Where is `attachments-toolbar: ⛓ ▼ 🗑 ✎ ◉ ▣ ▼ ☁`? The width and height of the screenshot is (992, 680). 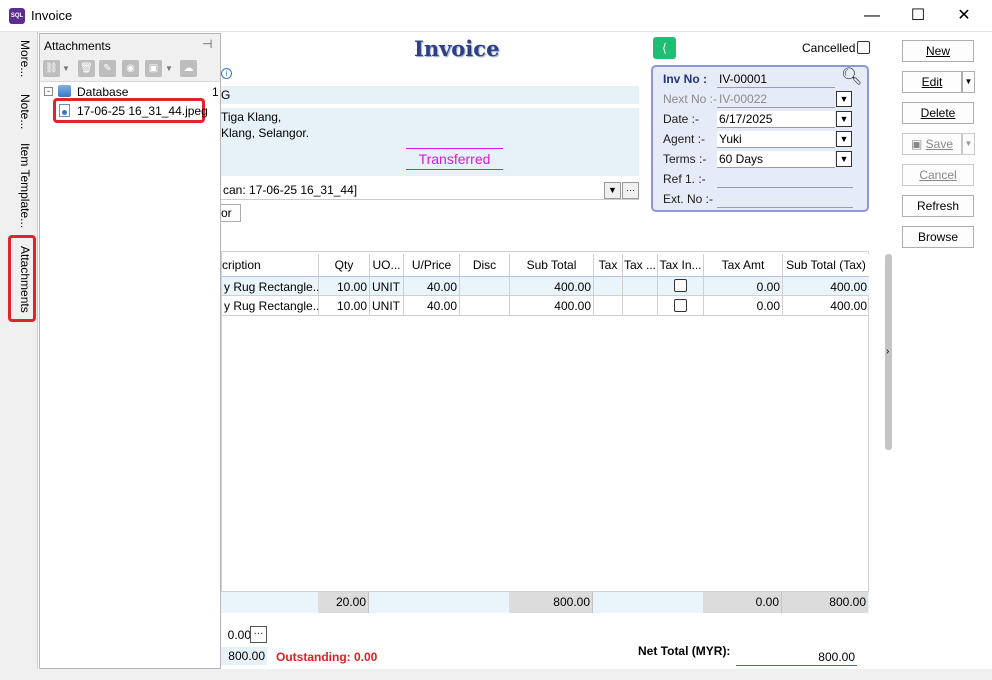
attachments-toolbar: ⛓ ▼ 🗑 ✎ ◉ ▣ ▼ ☁ is located at coordinates (130, 69).